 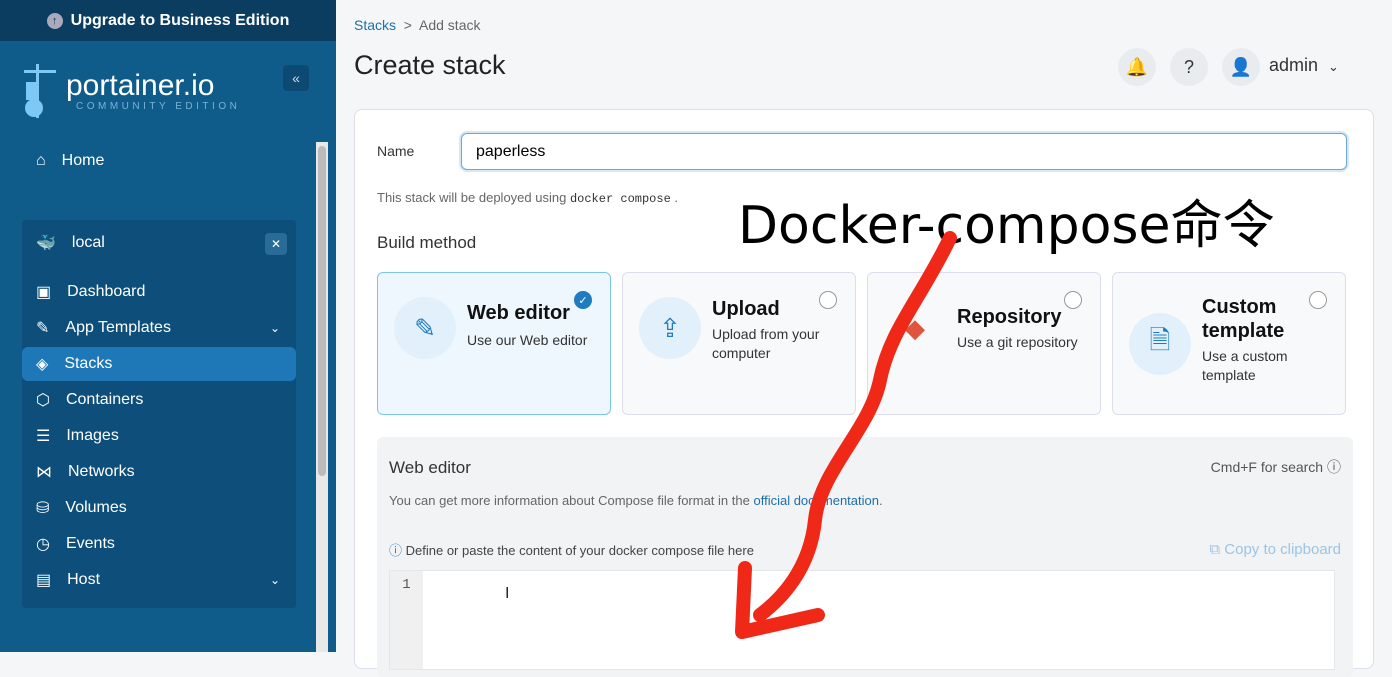 I want to click on code-editor: 1I, so click(x=862, y=620).